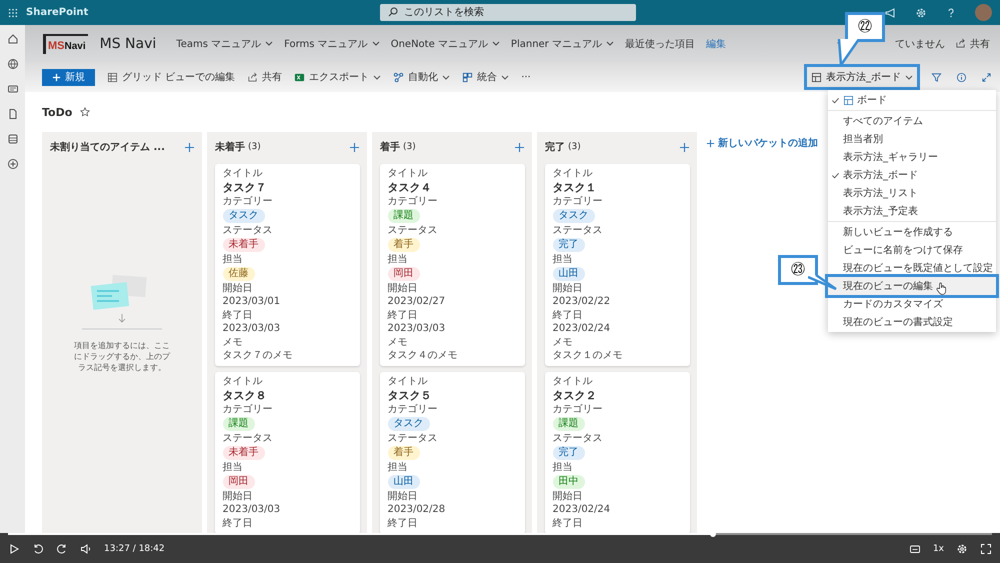 This screenshot has width=1000, height=563. I want to click on flow-icon, so click(398, 77).